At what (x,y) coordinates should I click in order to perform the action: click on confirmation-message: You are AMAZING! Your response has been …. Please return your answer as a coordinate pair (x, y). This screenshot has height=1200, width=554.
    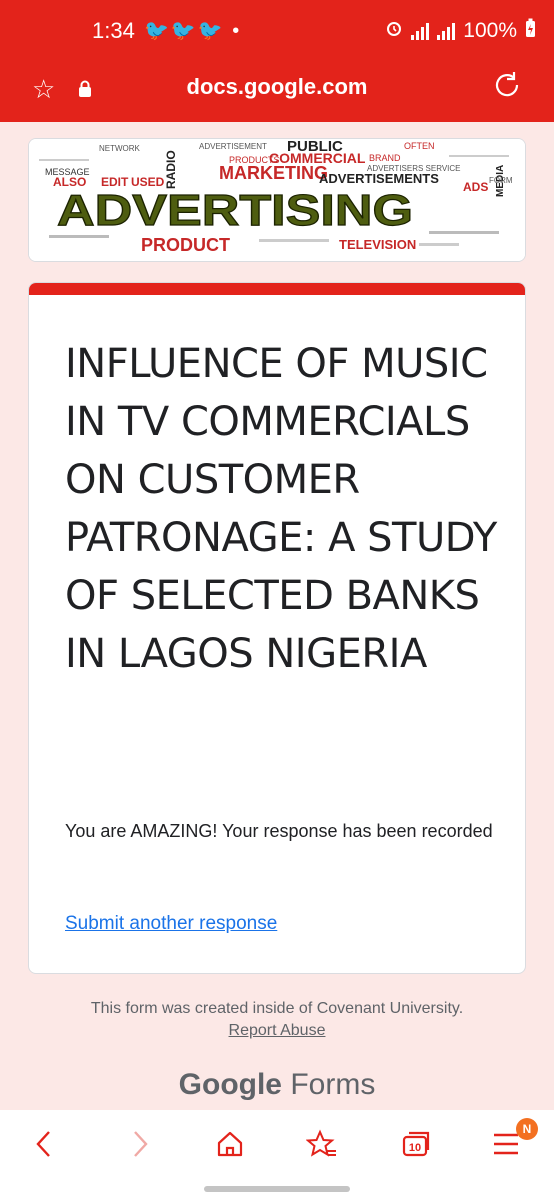
    Looking at the image, I should click on (279, 831).